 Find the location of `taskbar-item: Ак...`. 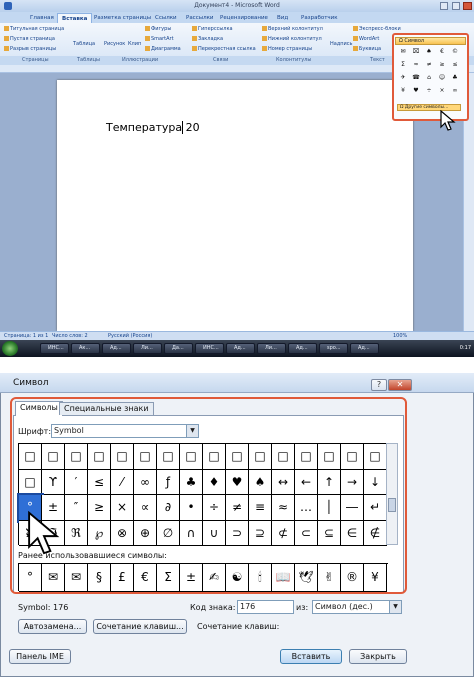

taskbar-item: Ак... is located at coordinates (85, 348).